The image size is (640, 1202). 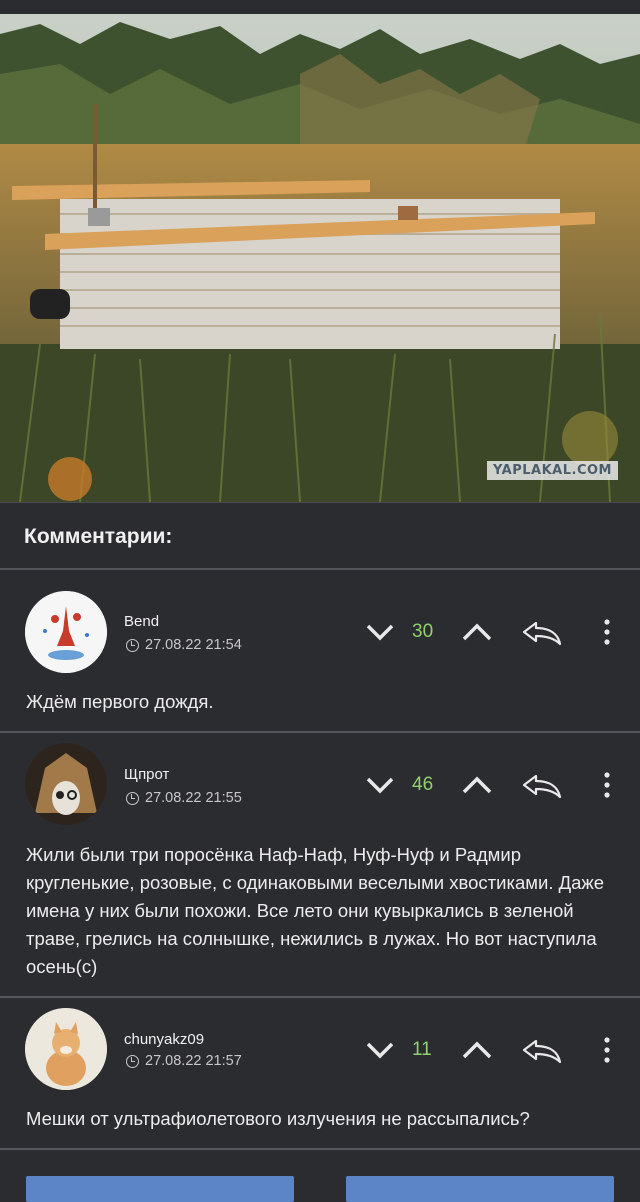 I want to click on comment-date-text: 27.08.22 21:57, so click(x=193, y=1061).